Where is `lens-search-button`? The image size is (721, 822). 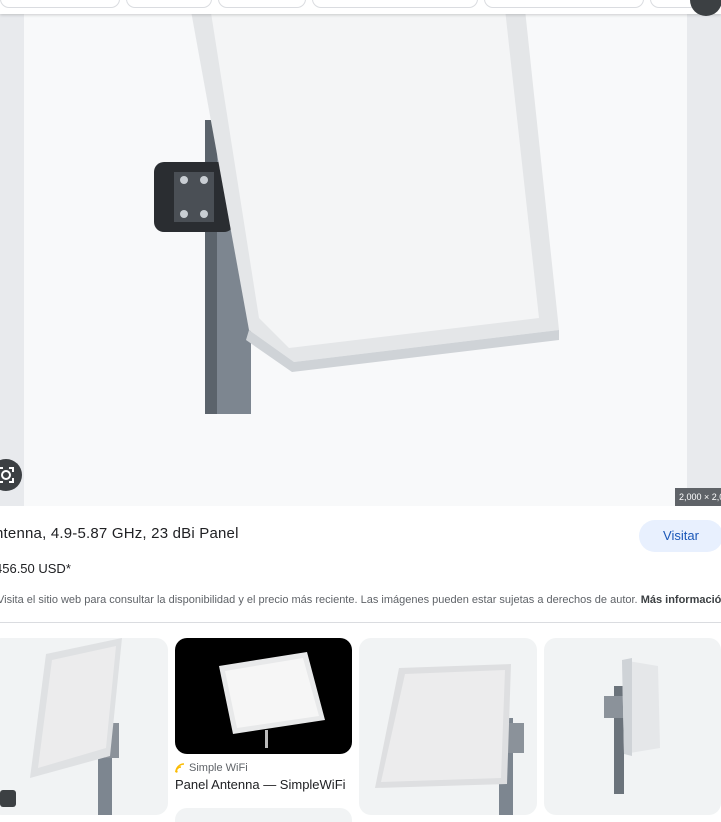 lens-search-button is located at coordinates (11, 475).